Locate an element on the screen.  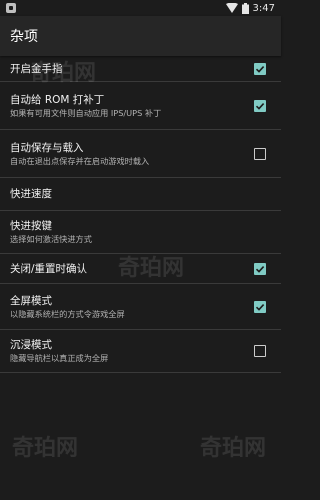
auto-save-checkbox is located at coordinates (260, 153).